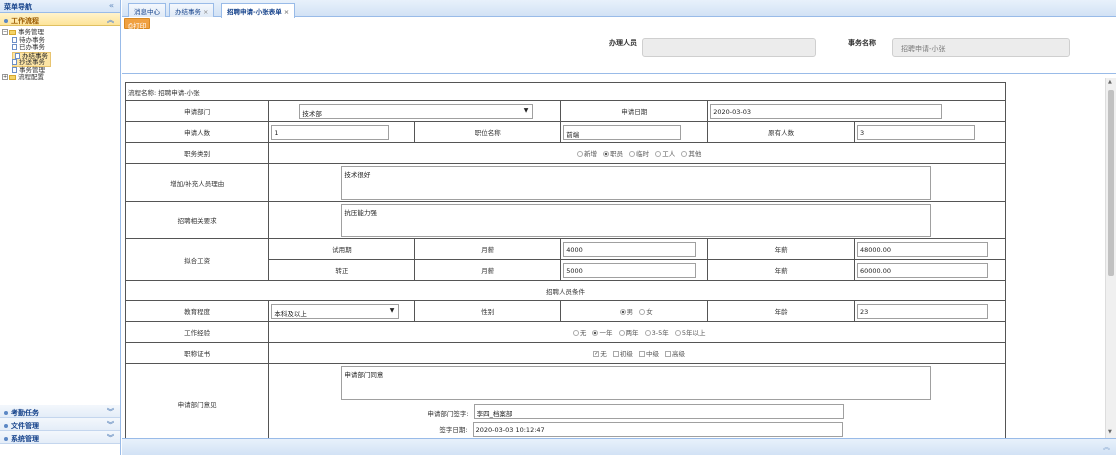  I want to click on workflow-tree: − 事务管理 待办事务 已办事务 办结事务 抄送事务 事务管理 + 流程配置, so click(60, 55).